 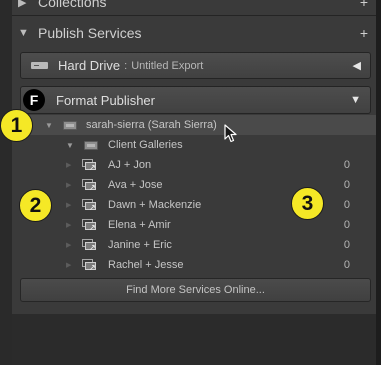 What do you see at coordinates (151, 125) in the screenshot?
I see `account-label: sarah-sierra (Sarah Sierra)` at bounding box center [151, 125].